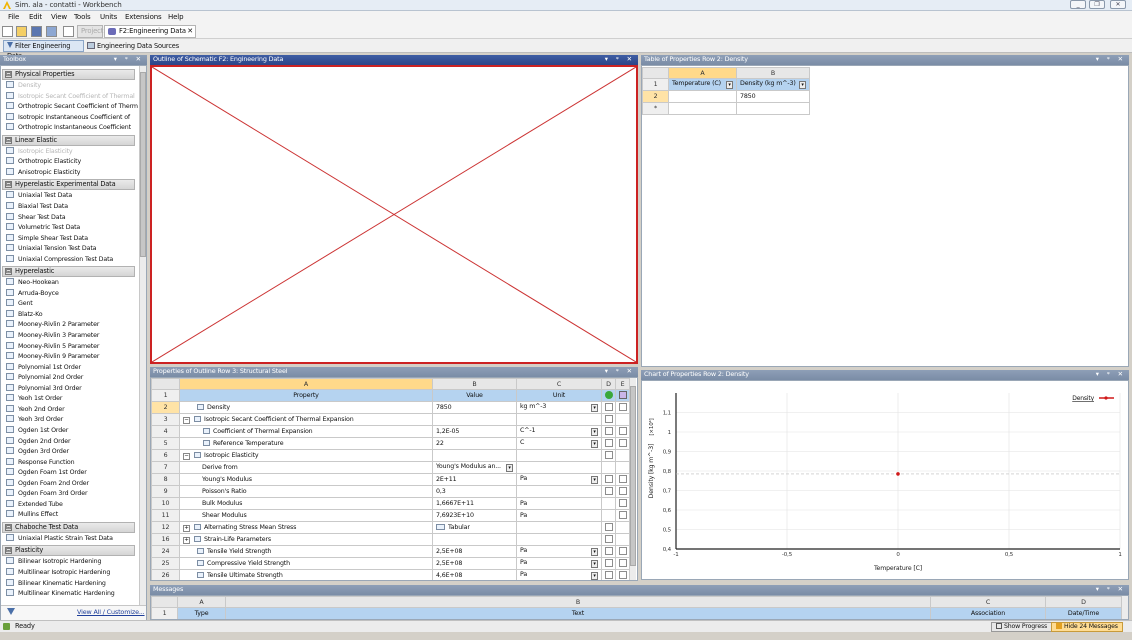 The width and height of the screenshot is (1132, 640). What do you see at coordinates (474, 563) in the screenshot?
I see `value-cell: 2,5E+08` at bounding box center [474, 563].